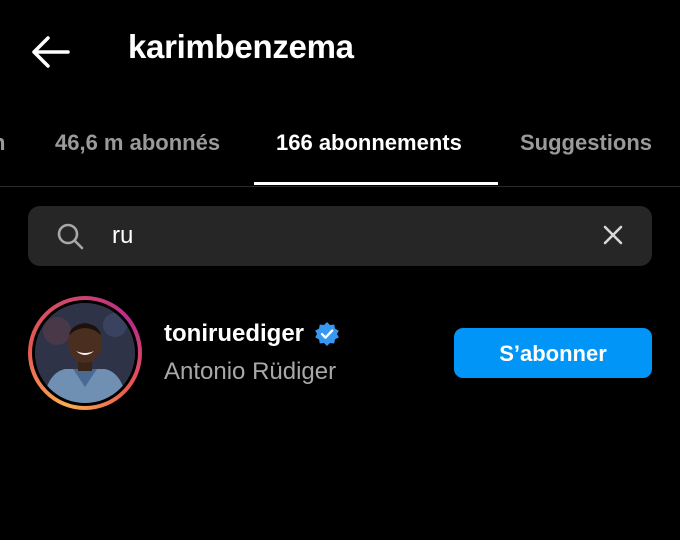  Describe the element at coordinates (586, 143) in the screenshot. I see `tab-suggestions: Suggestions` at that location.